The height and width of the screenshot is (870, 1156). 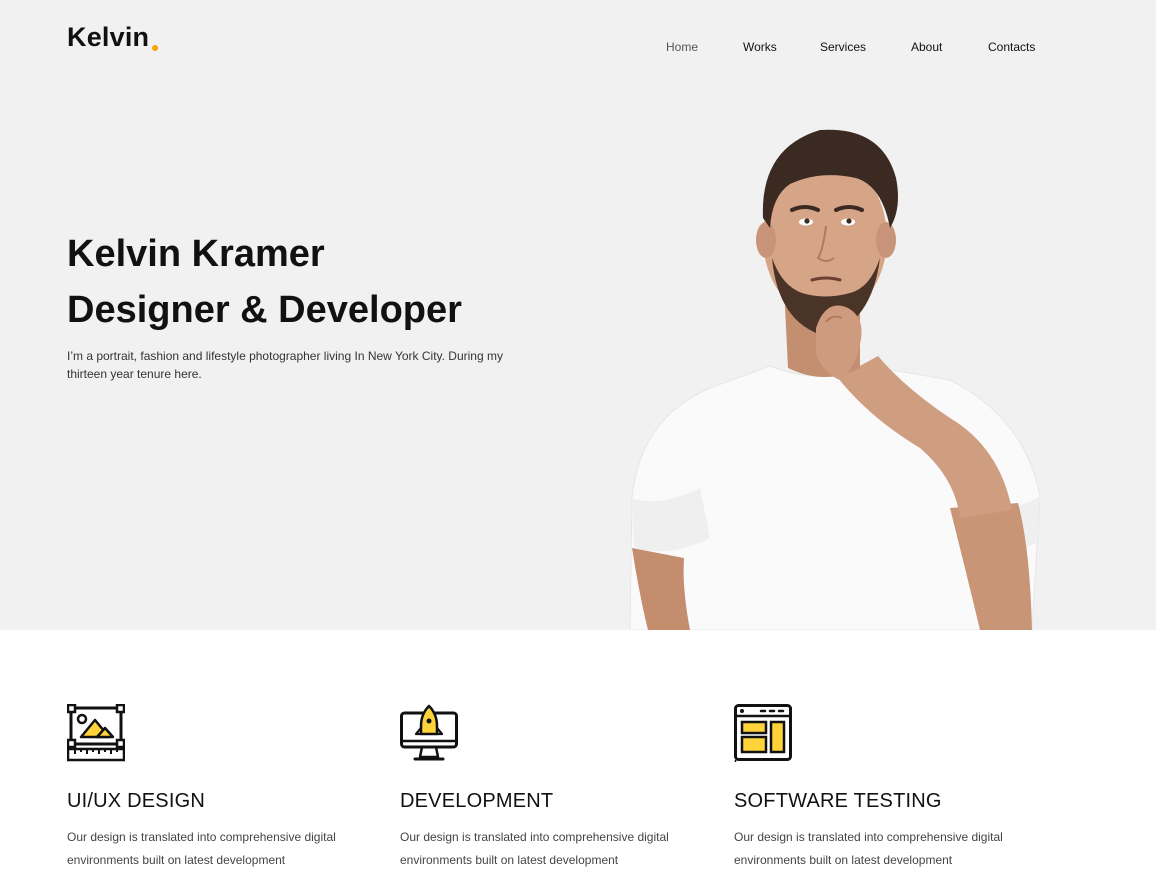 I want to click on hero-title-name: Kelvin Kramer, so click(x=196, y=254).